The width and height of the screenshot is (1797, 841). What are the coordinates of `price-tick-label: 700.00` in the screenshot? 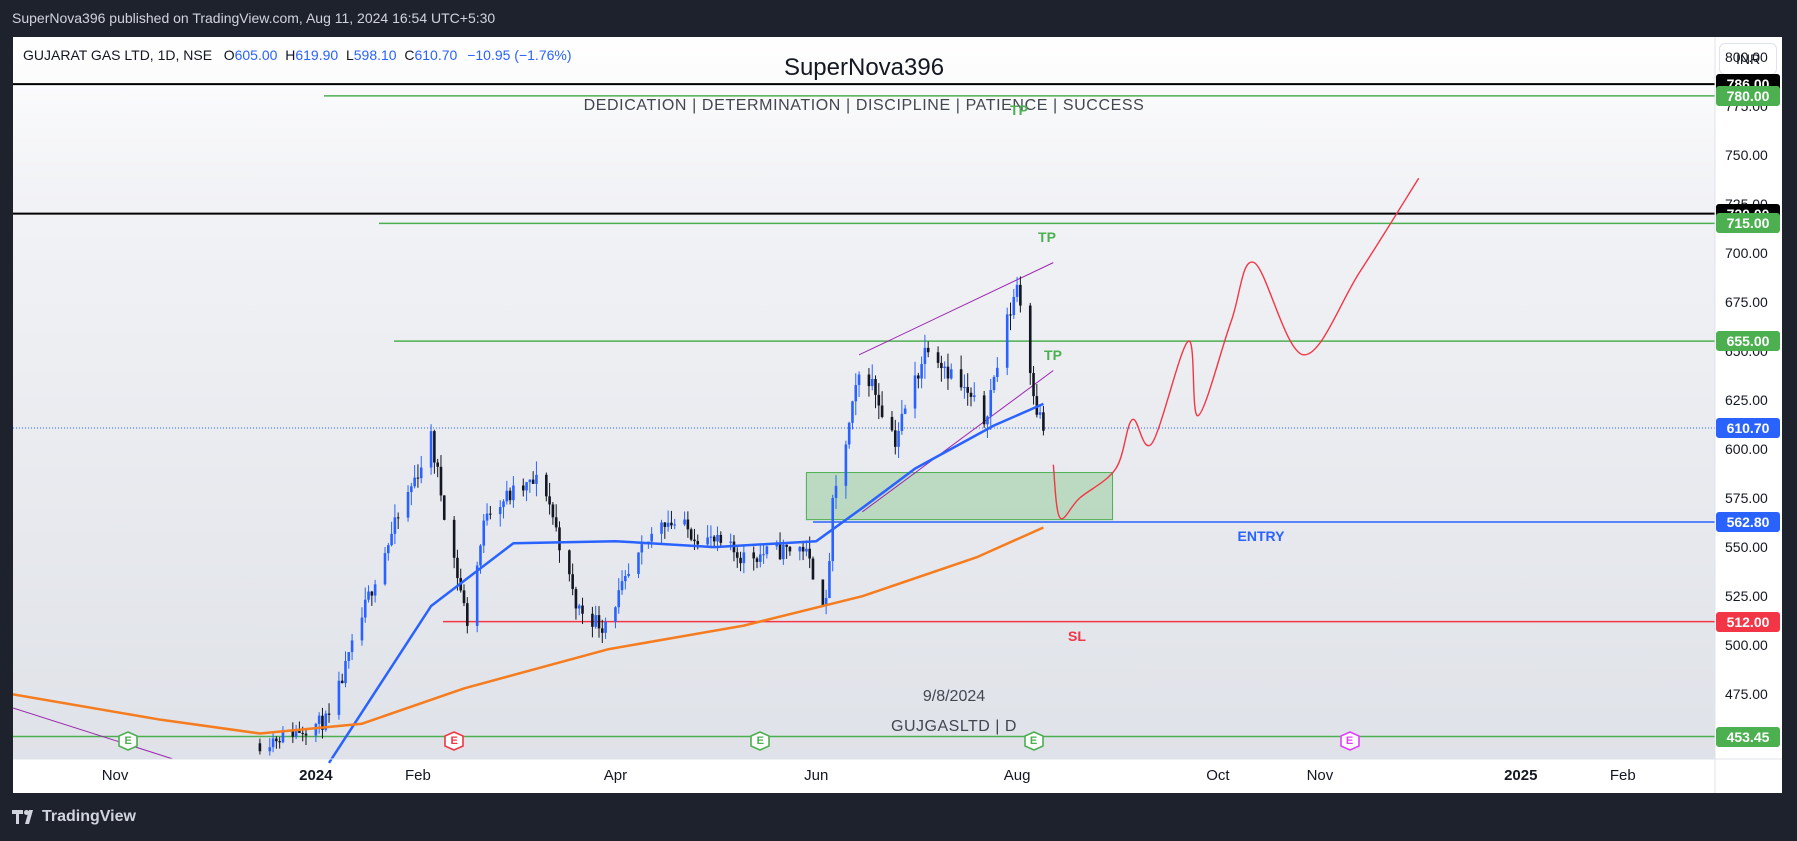 It's located at (1746, 252).